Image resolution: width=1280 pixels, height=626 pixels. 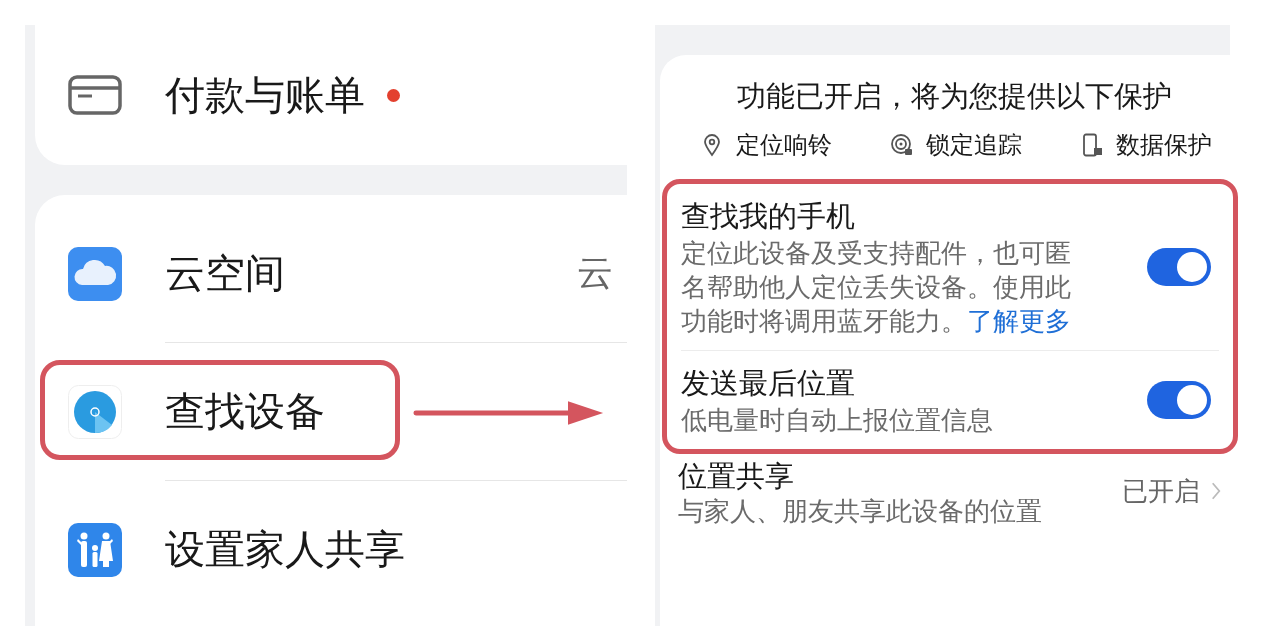 What do you see at coordinates (837, 420) in the screenshot?
I see `setting-description: 低电量时自动上报位置信息` at bounding box center [837, 420].